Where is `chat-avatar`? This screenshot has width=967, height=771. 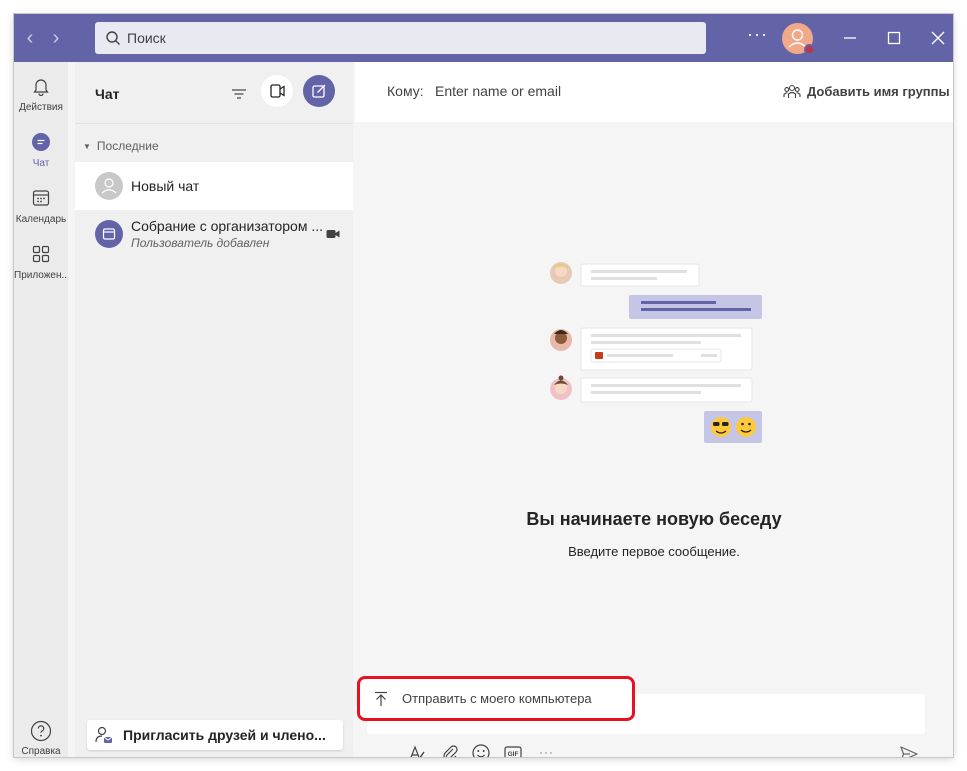
chat-avatar is located at coordinates (109, 186).